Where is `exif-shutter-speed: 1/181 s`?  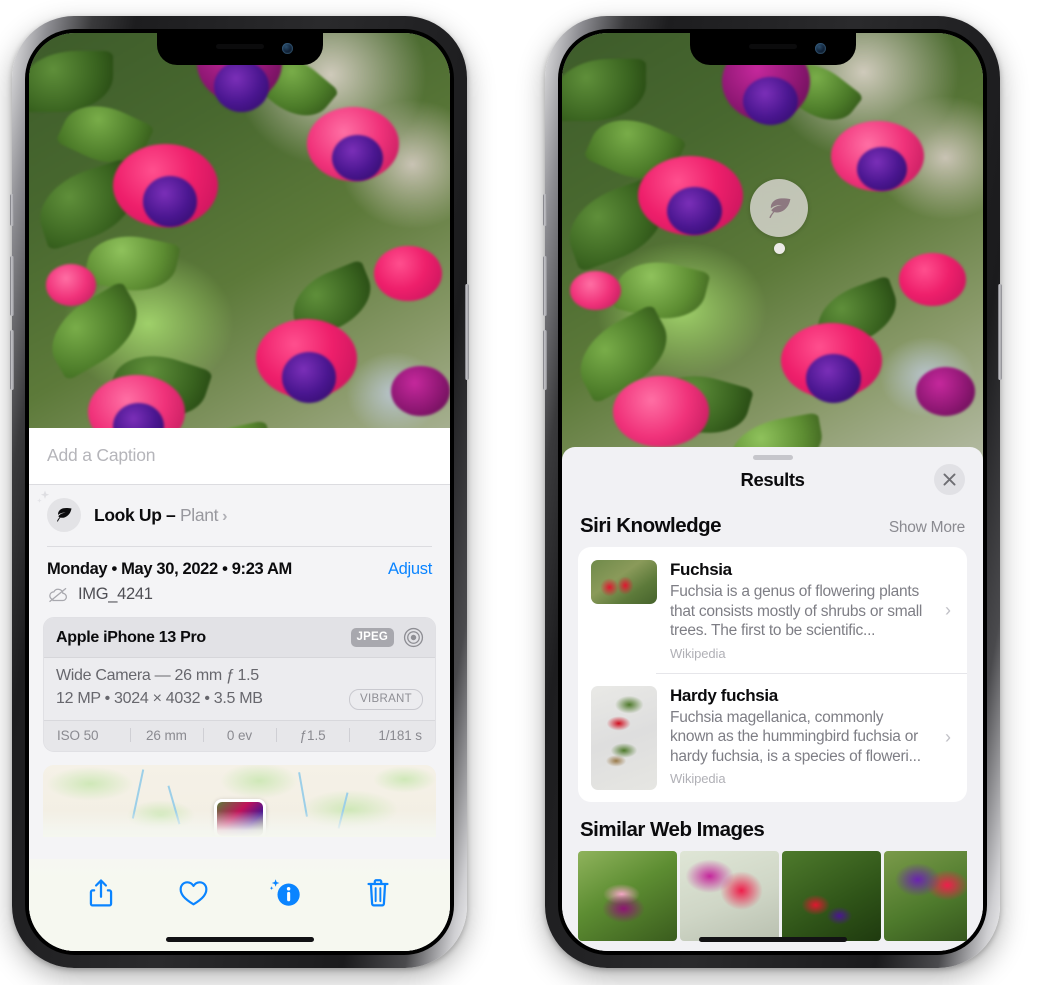
exif-shutter-speed: 1/181 s is located at coordinates (400, 735).